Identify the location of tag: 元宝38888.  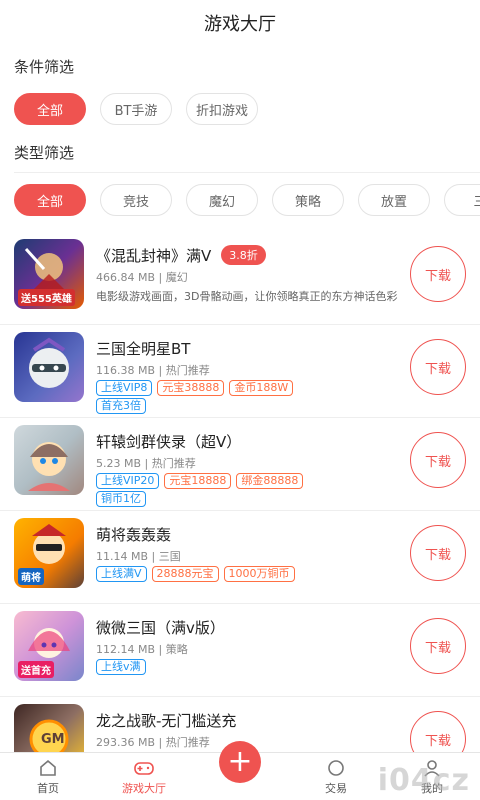
(191, 388).